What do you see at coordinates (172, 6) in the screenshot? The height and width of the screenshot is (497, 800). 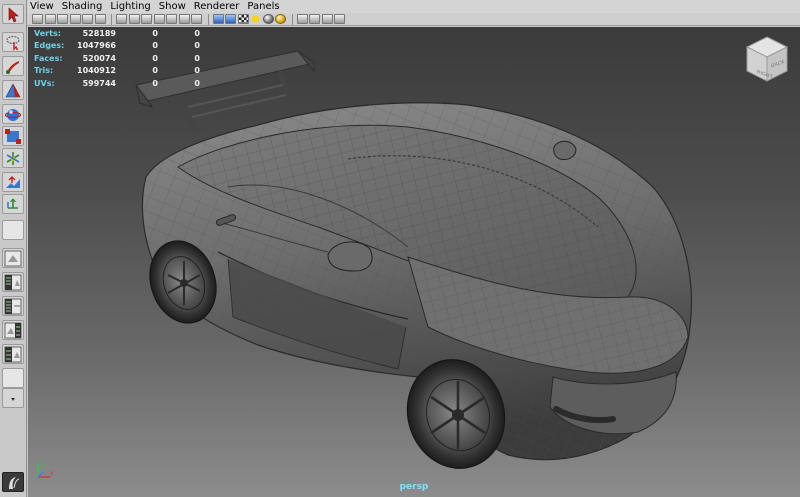 I see `menu-show: Show` at bounding box center [172, 6].